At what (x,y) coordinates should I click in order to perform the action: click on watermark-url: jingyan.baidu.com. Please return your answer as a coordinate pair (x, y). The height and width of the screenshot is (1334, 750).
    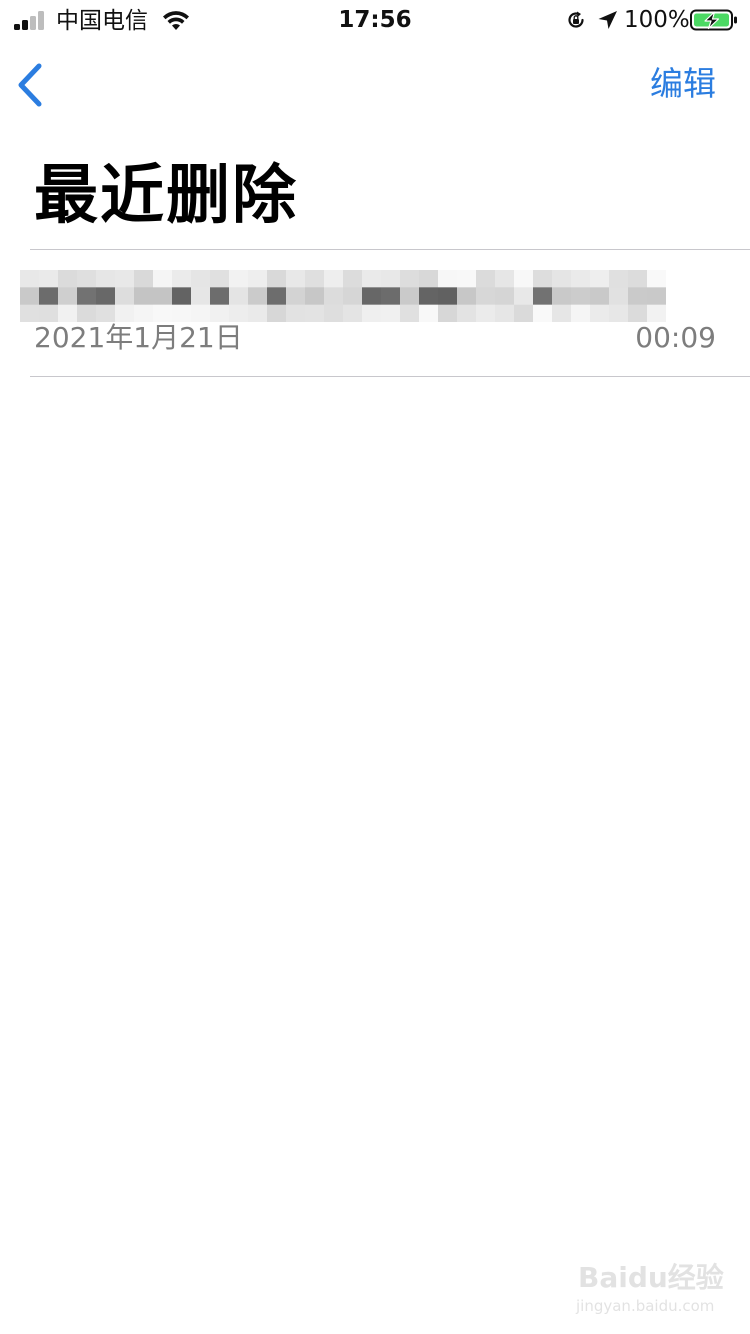
    Looking at the image, I should click on (645, 1306).